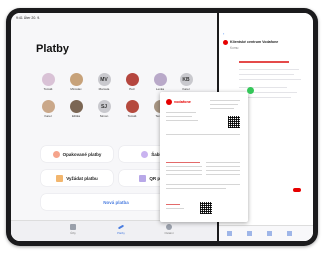  I want to click on contact-name: Eliška, so click(75, 116).